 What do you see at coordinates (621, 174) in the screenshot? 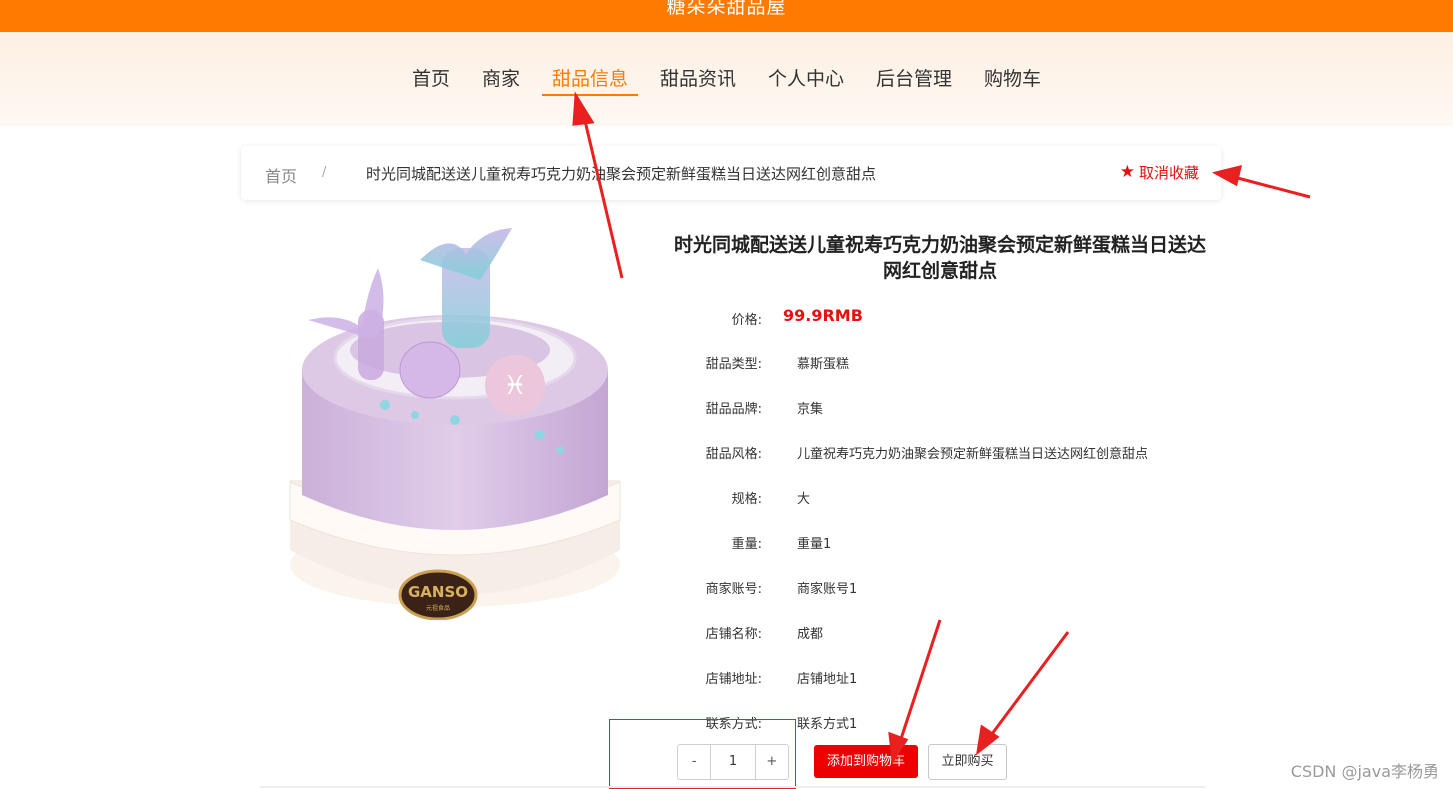
I see `breadcrumb-current: 时光同城配送送儿童祝寿巧克力奶油聚会预定新鲜蛋糕当日送达网红创意甜点` at bounding box center [621, 174].